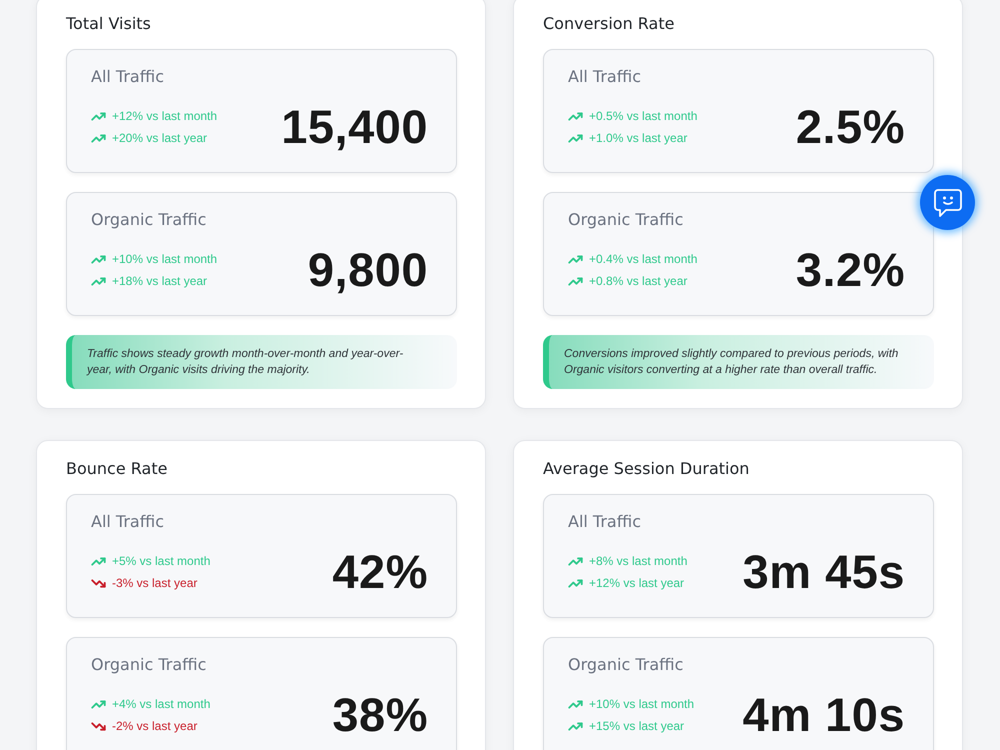 This screenshot has width=1000, height=750. I want to click on card-title: Conversion Rate, so click(608, 24).